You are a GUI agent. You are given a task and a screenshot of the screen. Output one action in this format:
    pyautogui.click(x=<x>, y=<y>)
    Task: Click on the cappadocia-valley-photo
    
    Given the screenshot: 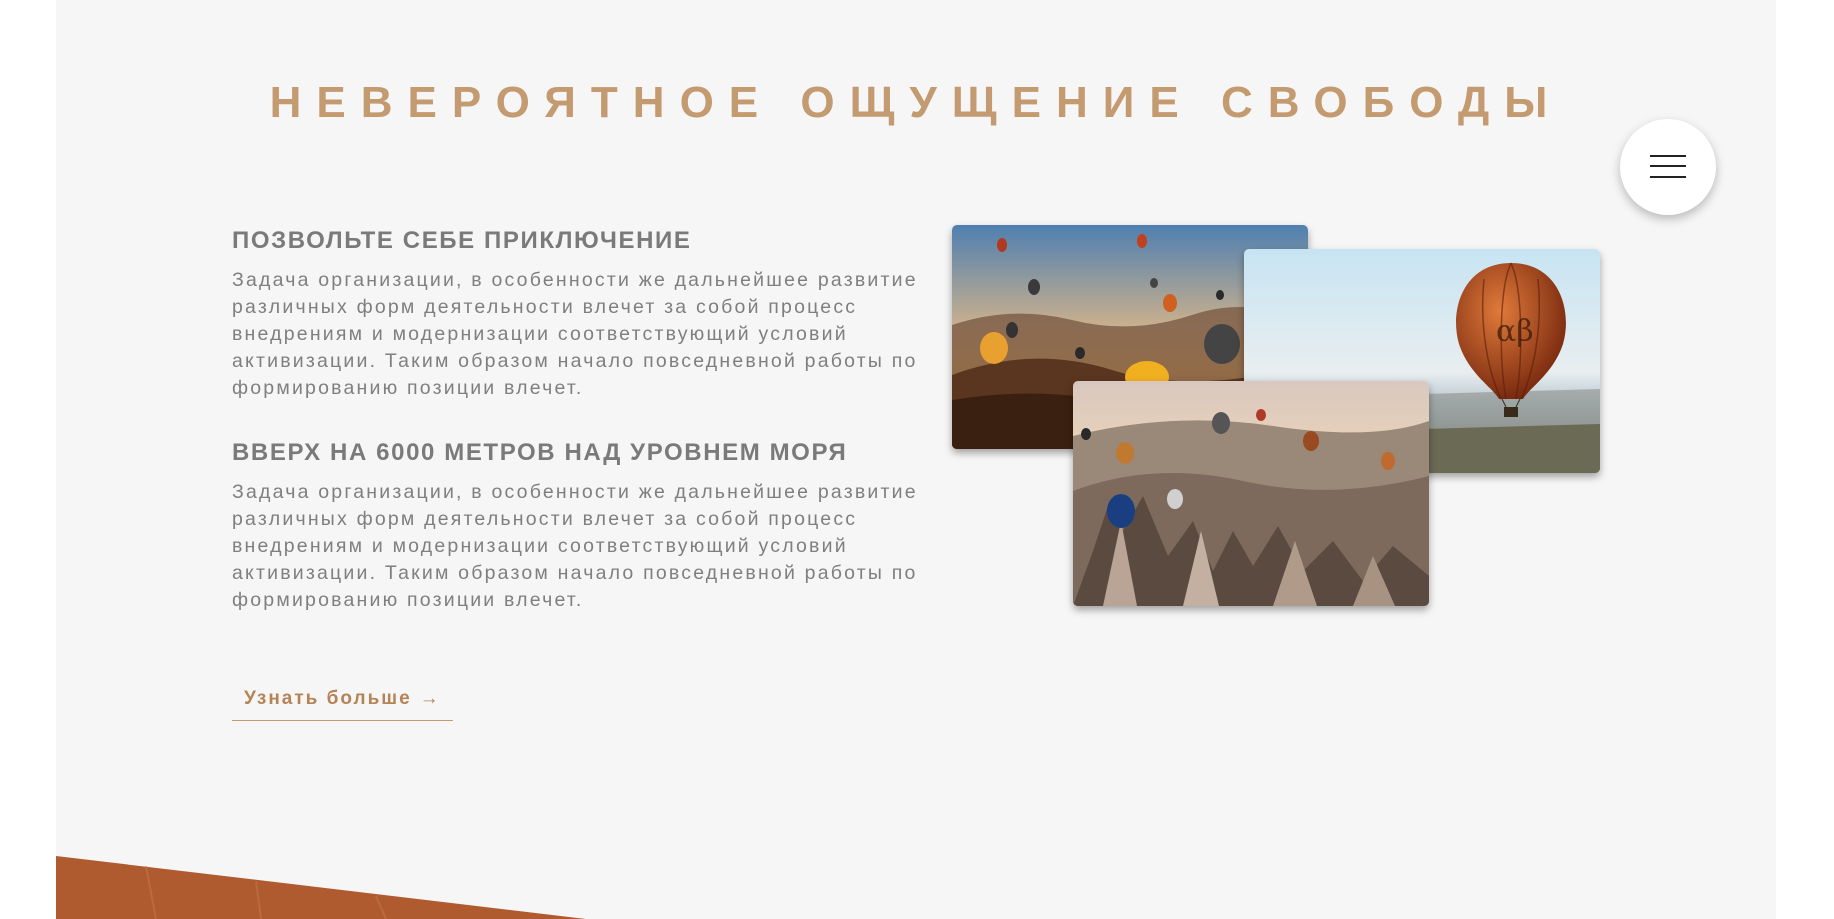 What is the action you would take?
    pyautogui.click(x=1251, y=493)
    